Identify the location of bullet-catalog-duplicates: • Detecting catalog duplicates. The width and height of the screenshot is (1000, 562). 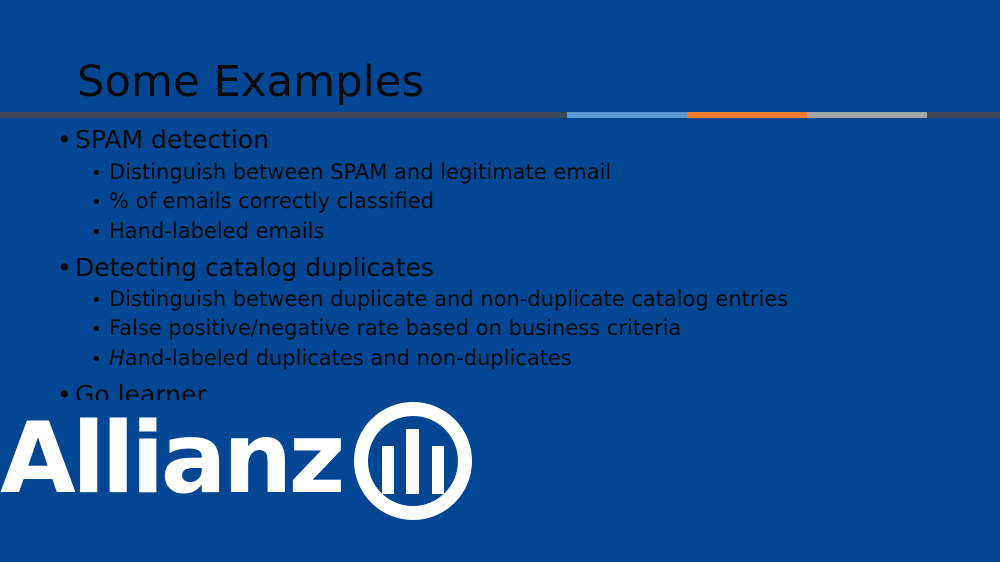
(245, 268).